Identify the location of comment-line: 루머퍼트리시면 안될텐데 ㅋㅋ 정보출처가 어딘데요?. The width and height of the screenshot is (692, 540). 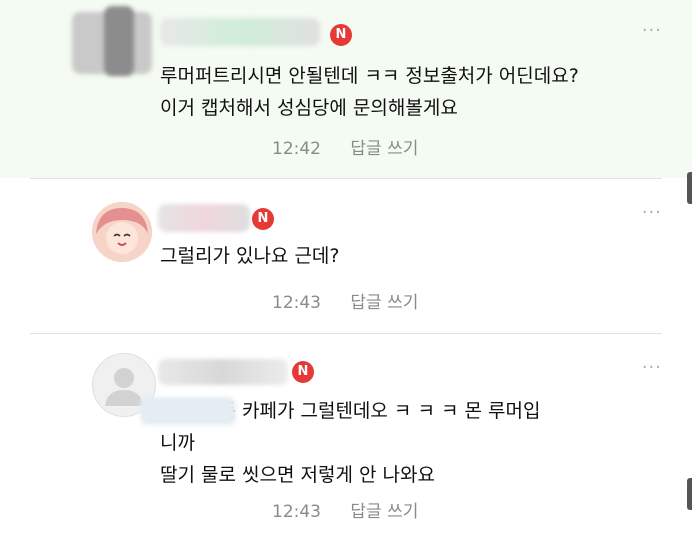
(369, 76).